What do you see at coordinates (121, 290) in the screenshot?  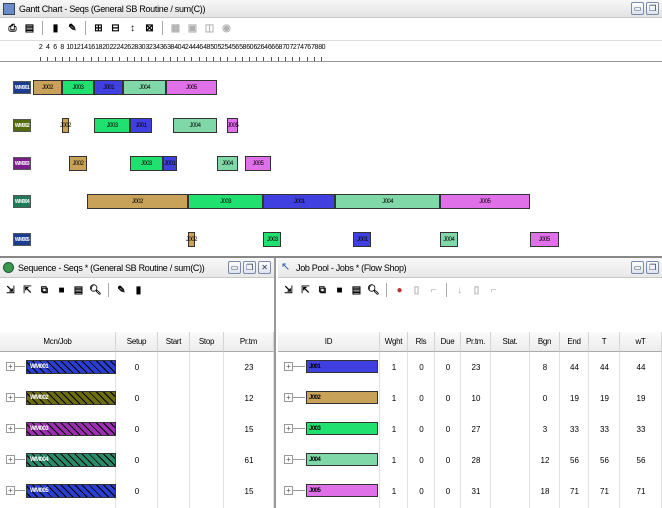 I see `seq-edit-icon: ✎` at bounding box center [121, 290].